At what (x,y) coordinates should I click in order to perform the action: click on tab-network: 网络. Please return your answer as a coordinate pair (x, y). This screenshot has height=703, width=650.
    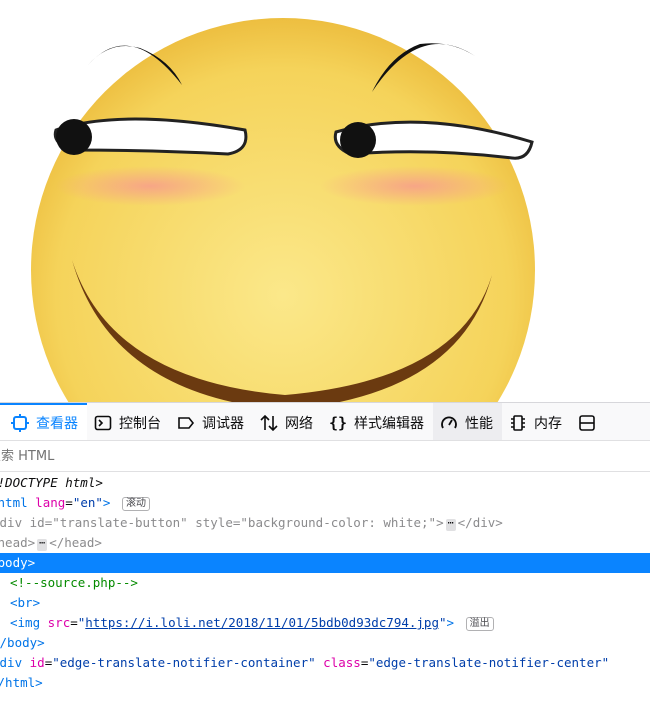
    Looking at the image, I should click on (287, 421).